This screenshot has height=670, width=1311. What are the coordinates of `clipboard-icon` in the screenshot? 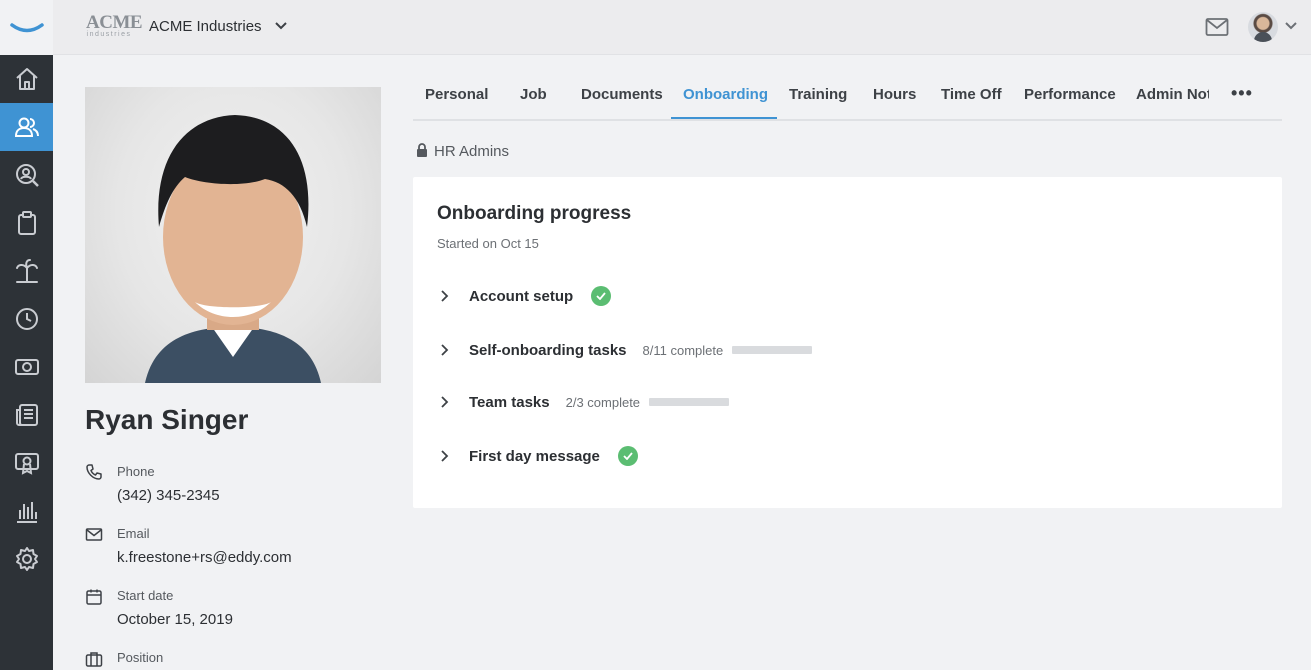 It's located at (26, 223).